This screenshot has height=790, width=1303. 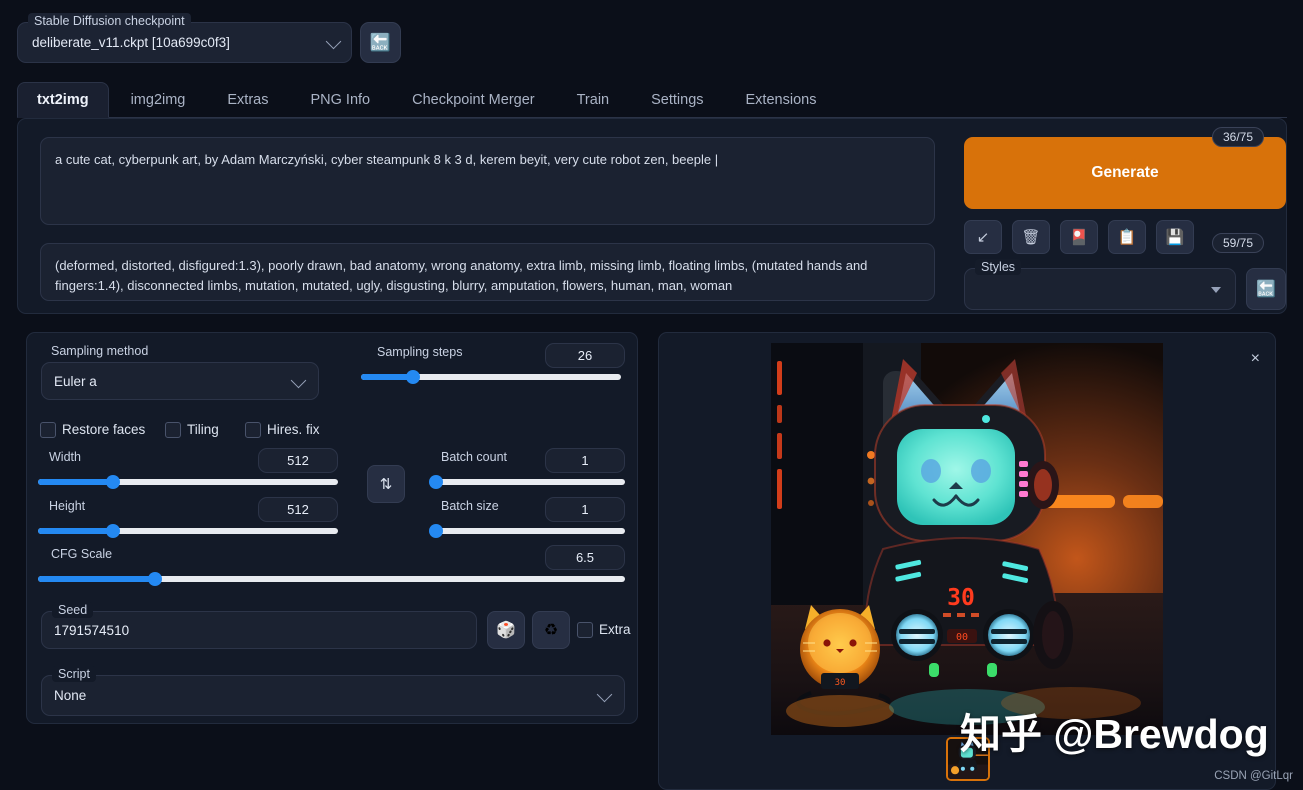 What do you see at coordinates (420, 352) in the screenshot?
I see `sampling-steps-label: Sampling steps` at bounding box center [420, 352].